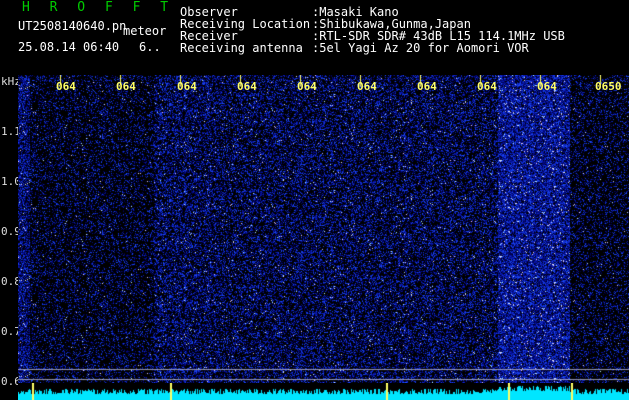 The width and height of the screenshot is (629, 400). What do you see at coordinates (98, 7) in the screenshot?
I see `hrofft-logo: H R O F F T` at bounding box center [98, 7].